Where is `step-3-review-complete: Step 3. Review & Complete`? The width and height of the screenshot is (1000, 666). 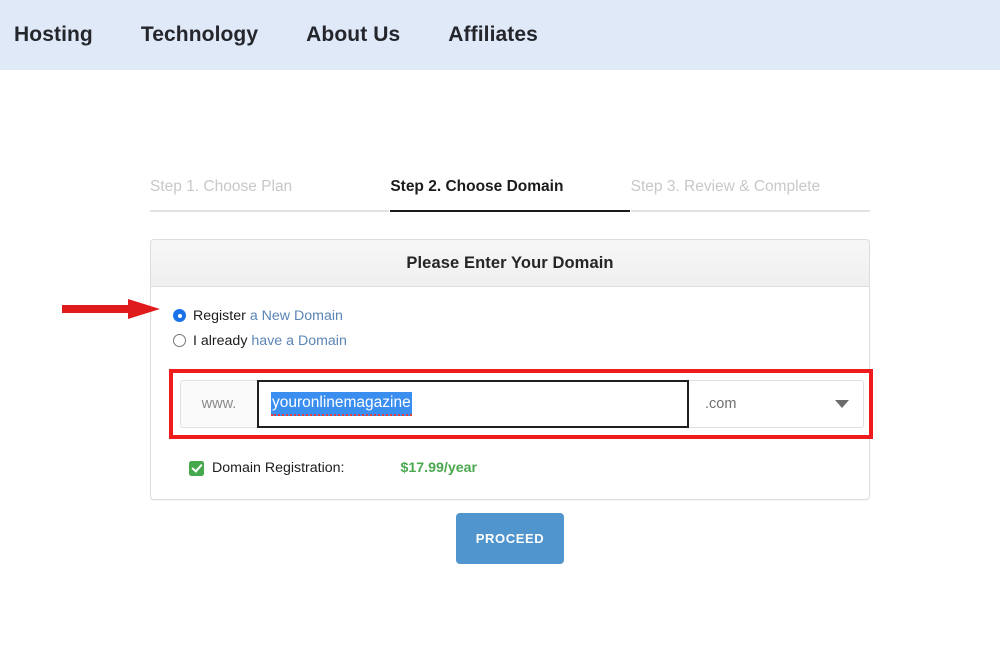 step-3-review-complete: Step 3. Review & Complete is located at coordinates (750, 195).